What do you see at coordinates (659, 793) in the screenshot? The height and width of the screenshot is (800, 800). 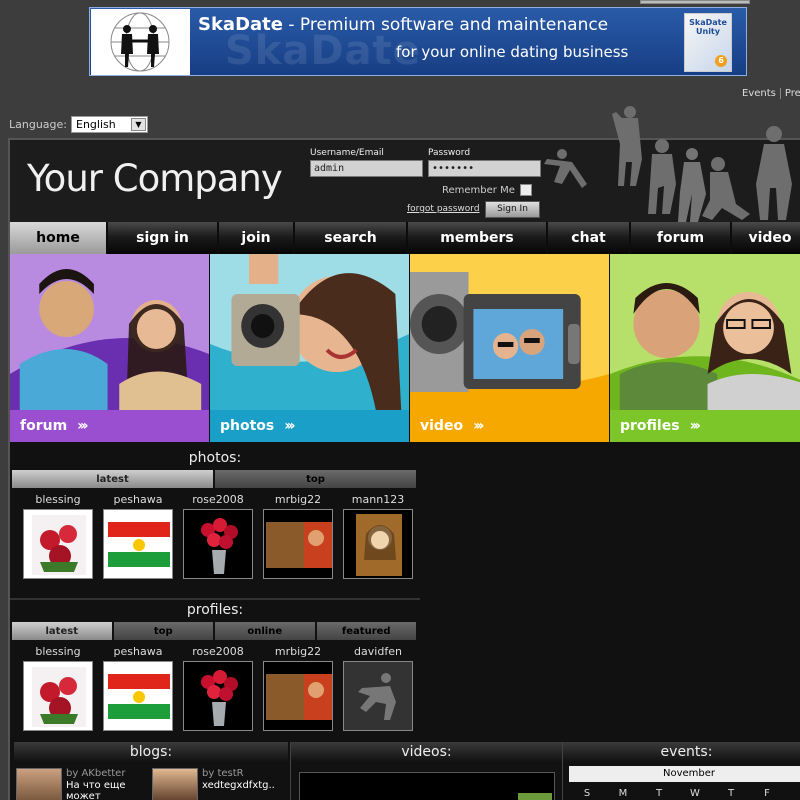 I see `calendar-day-label: T` at bounding box center [659, 793].